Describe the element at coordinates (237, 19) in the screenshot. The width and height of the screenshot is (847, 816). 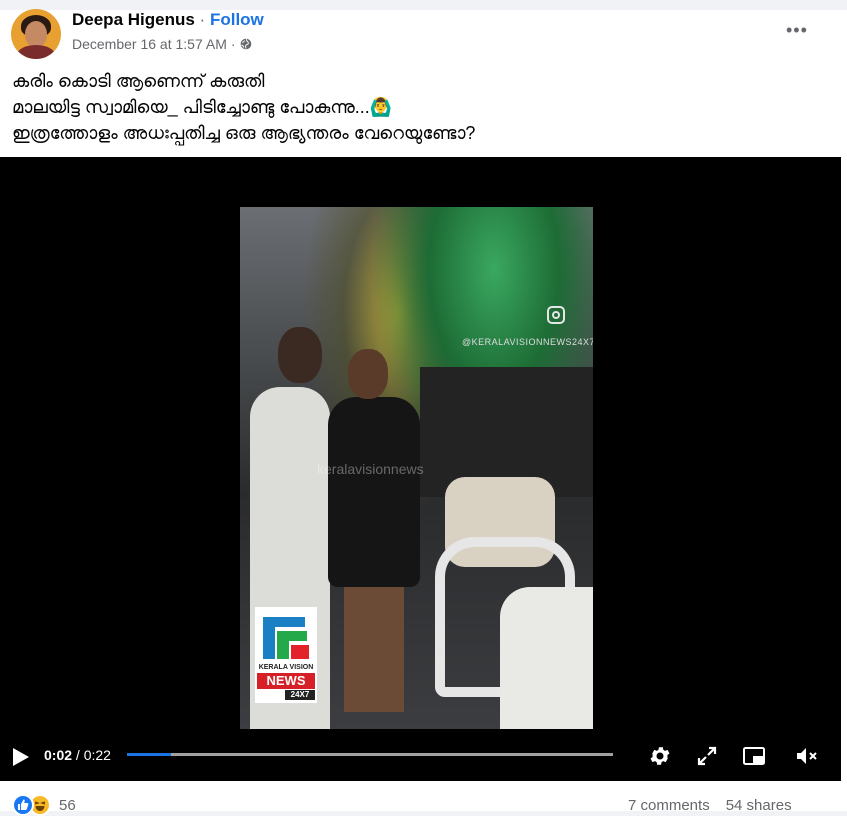
I see `follow-button: Follow` at that location.